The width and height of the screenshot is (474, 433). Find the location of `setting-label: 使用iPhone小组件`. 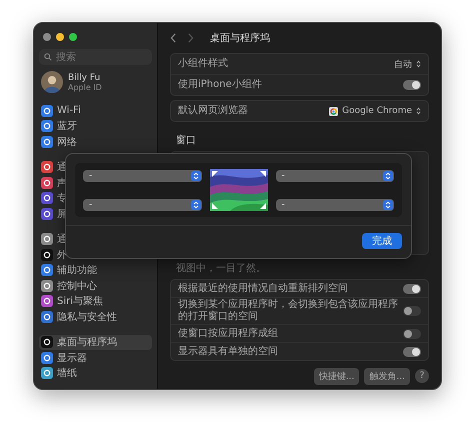

setting-label: 使用iPhone小组件 is located at coordinates (220, 85).